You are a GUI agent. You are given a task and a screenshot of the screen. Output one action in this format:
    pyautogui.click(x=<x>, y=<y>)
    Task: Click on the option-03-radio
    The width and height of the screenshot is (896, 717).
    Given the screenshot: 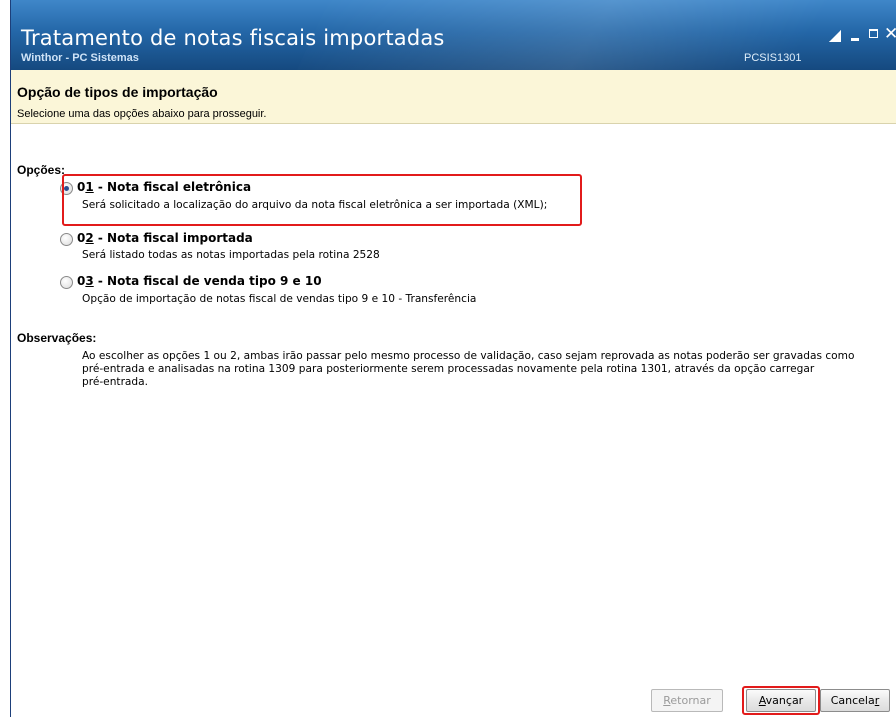 What is the action you would take?
    pyautogui.click(x=66, y=282)
    